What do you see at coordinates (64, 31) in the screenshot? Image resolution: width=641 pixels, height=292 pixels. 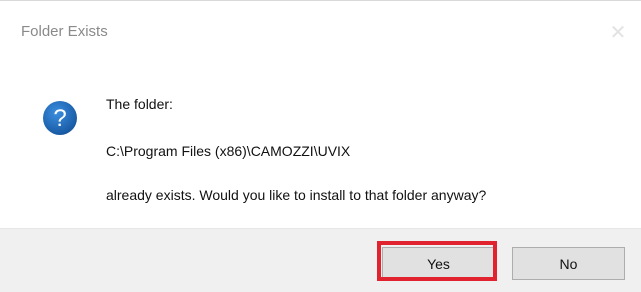 I see `window-title: Folder Exists` at bounding box center [64, 31].